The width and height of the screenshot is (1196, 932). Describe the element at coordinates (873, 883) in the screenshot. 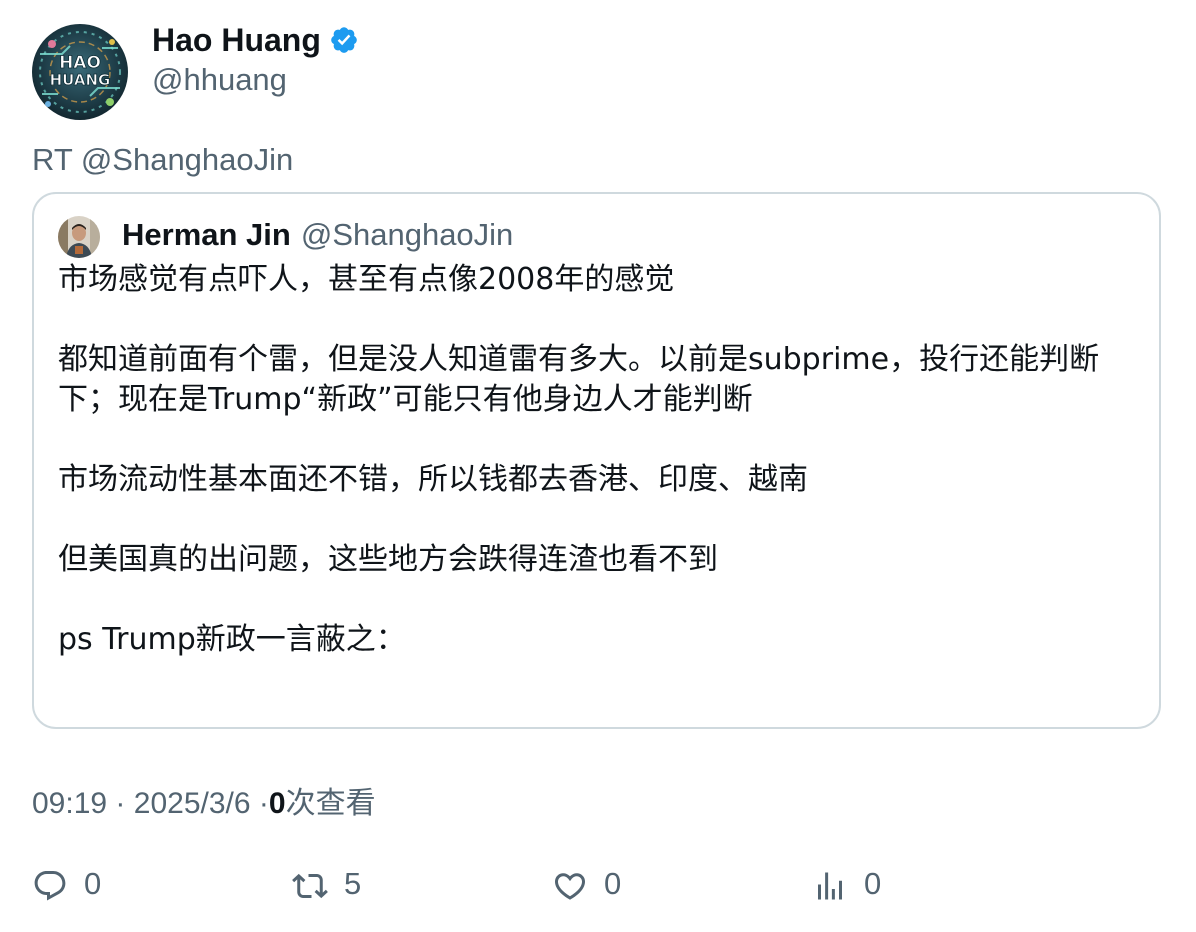

I see `views-action-count: 0` at that location.